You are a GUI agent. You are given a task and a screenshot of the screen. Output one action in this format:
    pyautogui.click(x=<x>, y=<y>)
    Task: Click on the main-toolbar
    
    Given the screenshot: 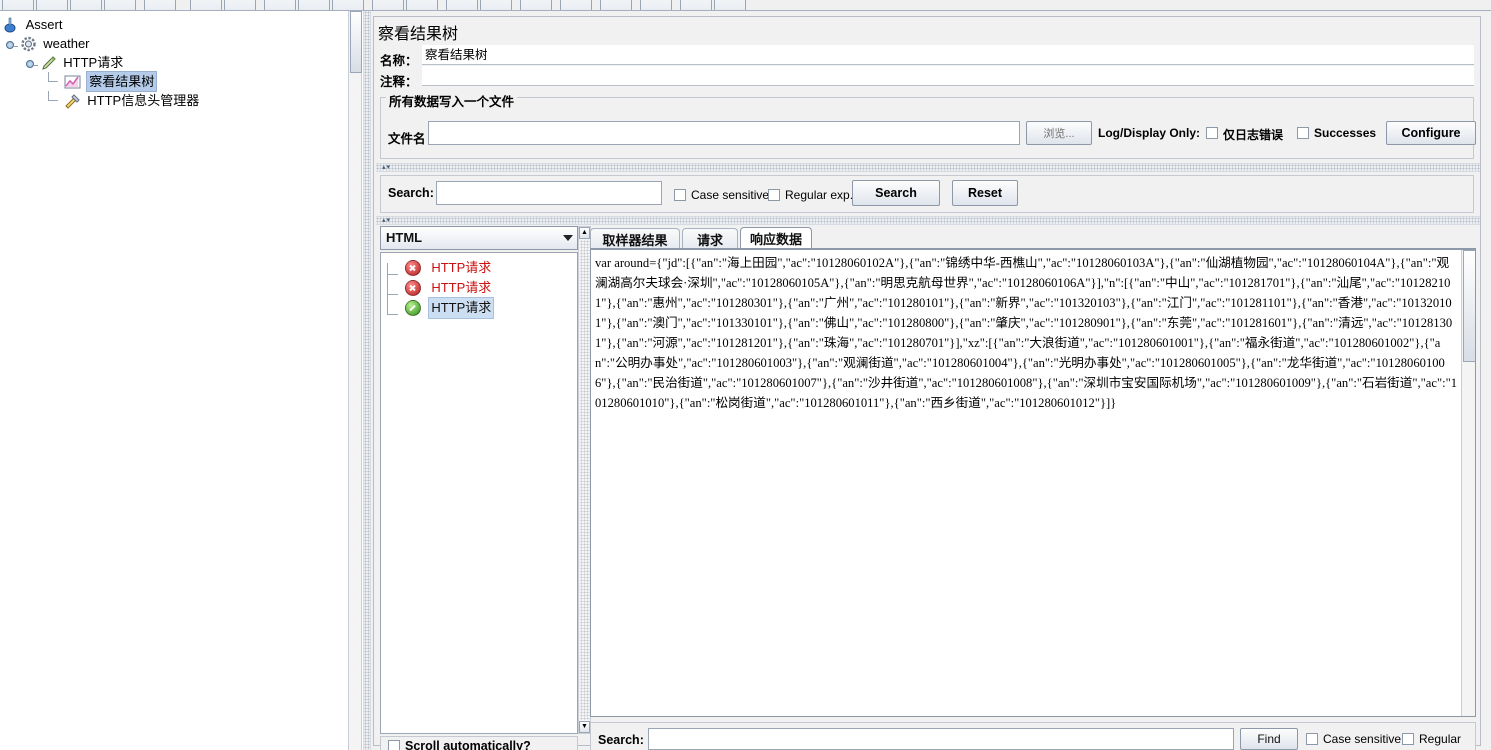 What is the action you would take?
    pyautogui.click(x=745, y=5)
    